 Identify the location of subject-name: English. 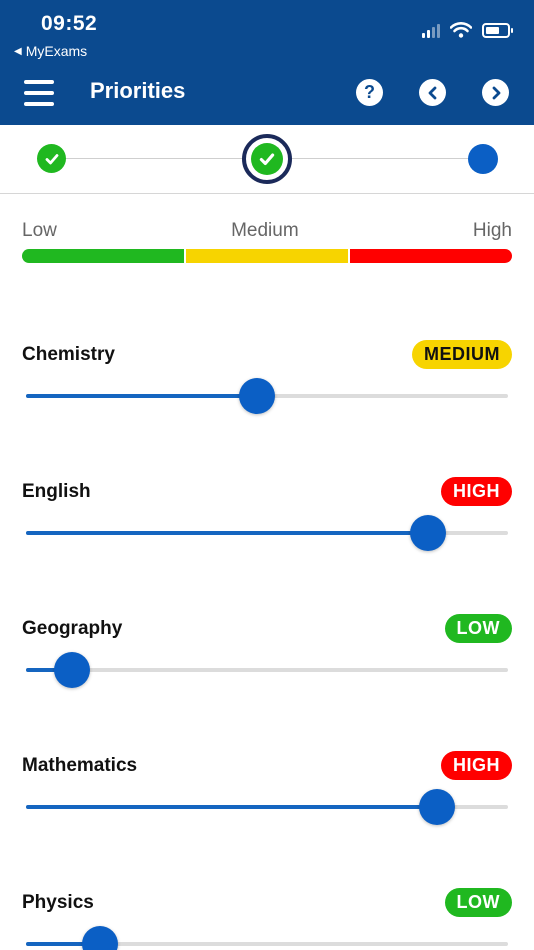
(56, 491).